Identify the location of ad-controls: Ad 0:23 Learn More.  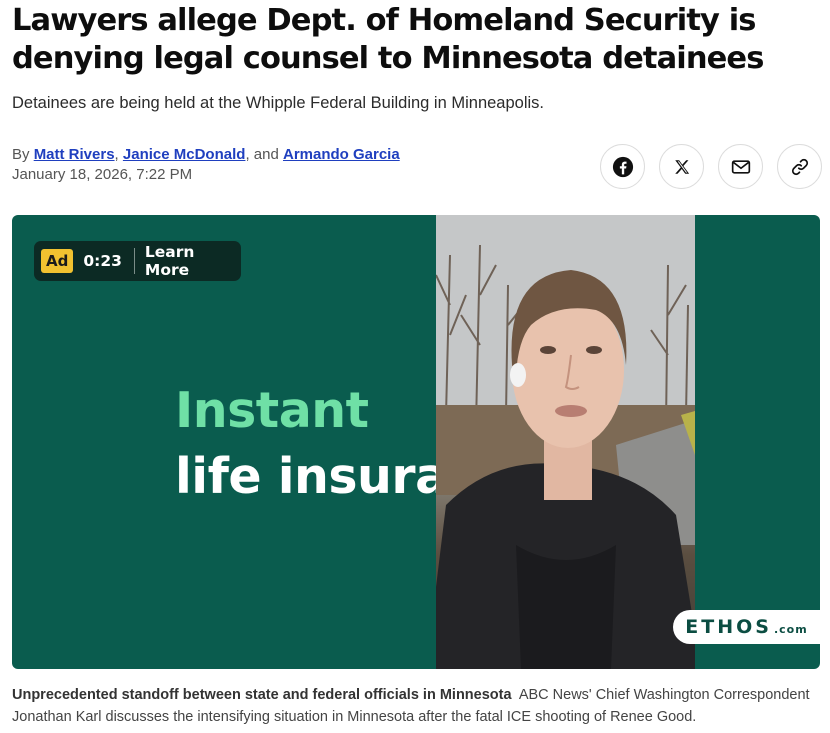
(137, 261).